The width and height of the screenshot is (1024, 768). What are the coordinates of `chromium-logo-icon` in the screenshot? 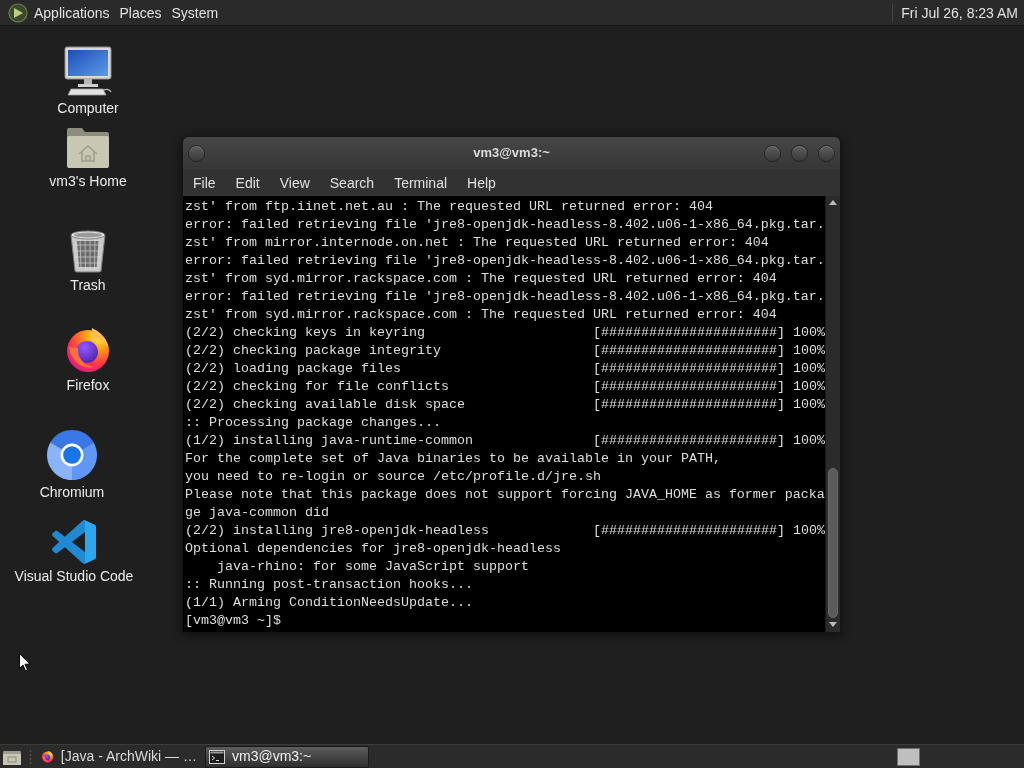 It's located at (72, 455).